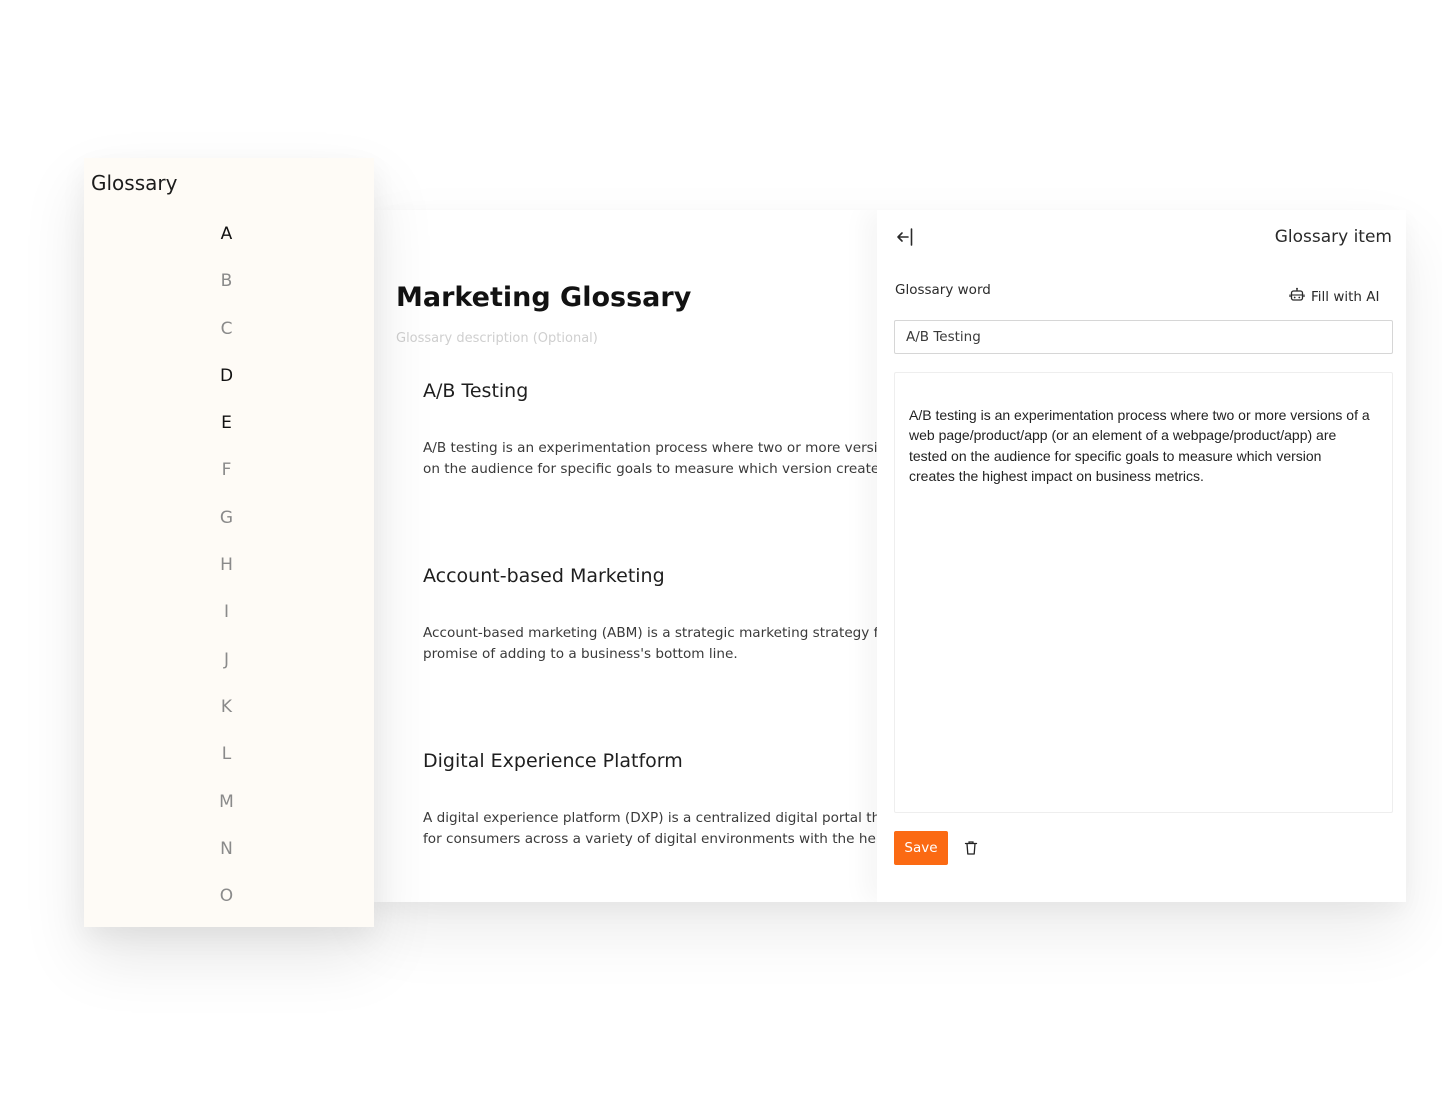  What do you see at coordinates (943, 290) in the screenshot?
I see `glossary-word-label: Glossary word` at bounding box center [943, 290].